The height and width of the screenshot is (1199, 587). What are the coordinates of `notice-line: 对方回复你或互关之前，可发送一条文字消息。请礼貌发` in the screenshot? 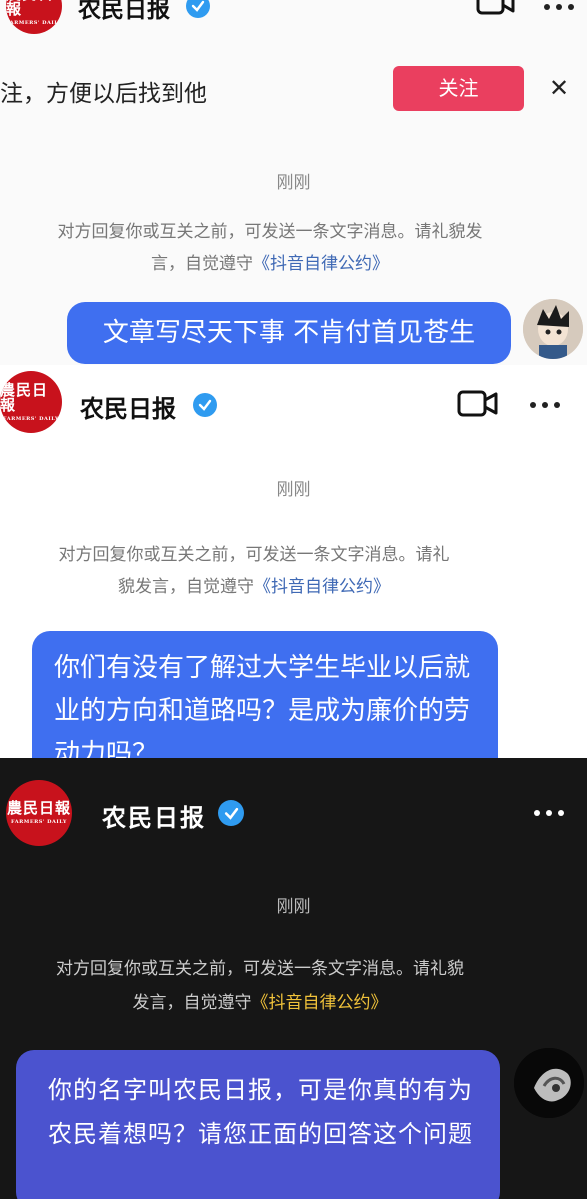 It's located at (270, 232).